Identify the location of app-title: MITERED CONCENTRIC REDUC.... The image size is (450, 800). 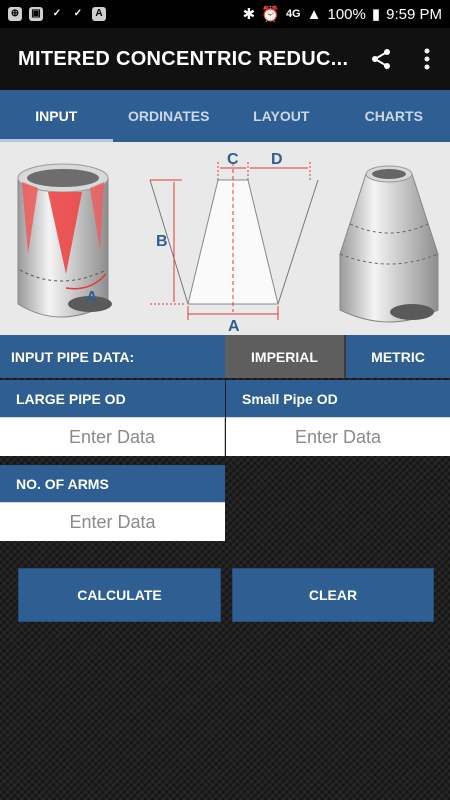
(183, 58).